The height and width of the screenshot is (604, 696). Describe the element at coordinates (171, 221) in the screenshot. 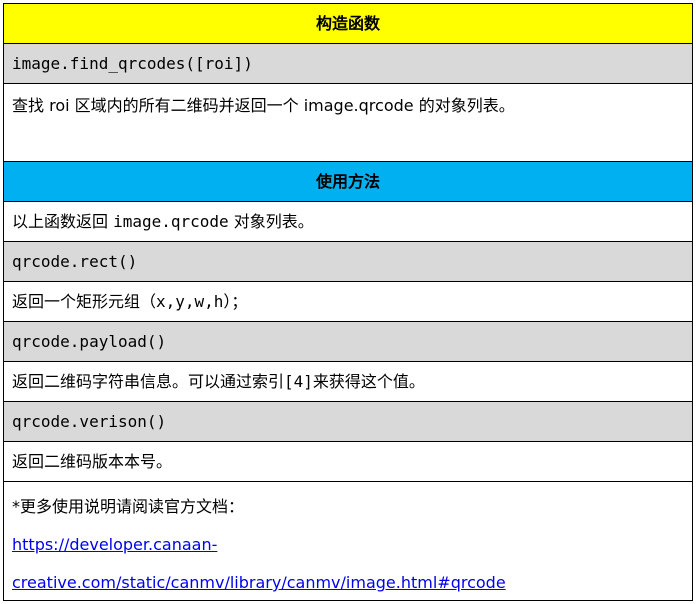

I see `usage-intro-code: image.qrcode` at that location.